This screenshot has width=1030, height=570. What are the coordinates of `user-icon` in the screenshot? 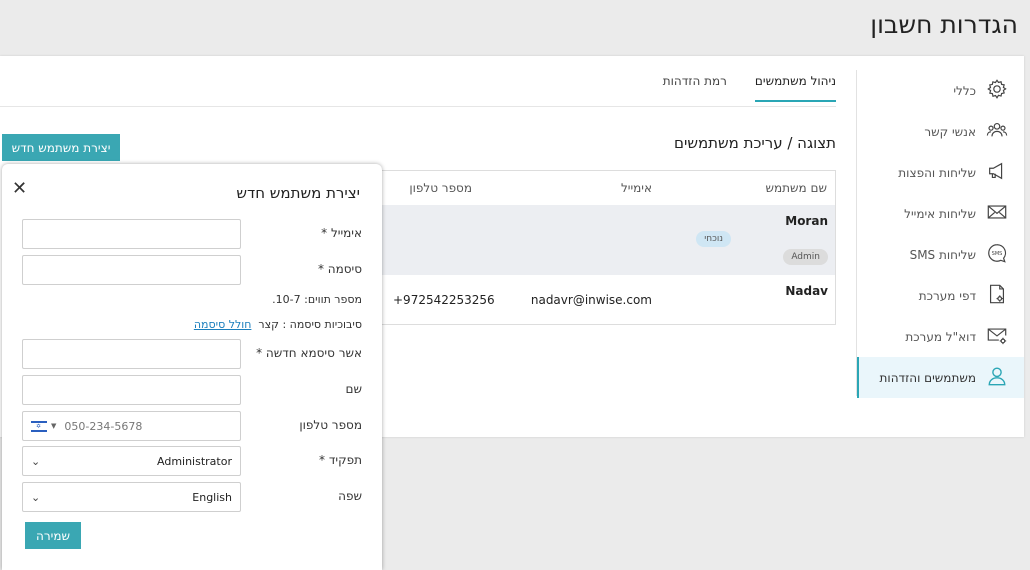 It's located at (997, 377).